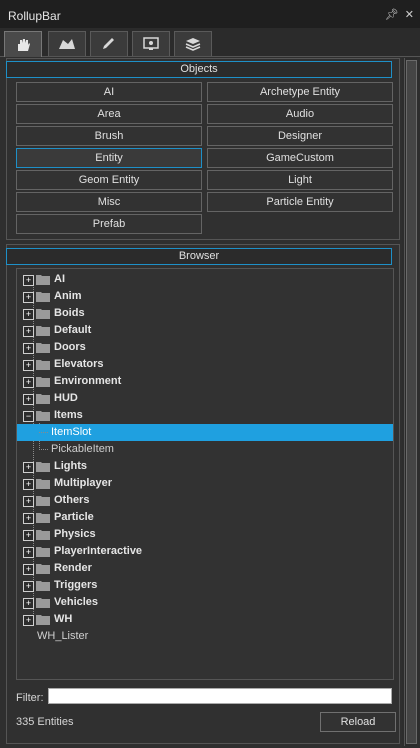  What do you see at coordinates (210, 14) in the screenshot?
I see `title-bar: RollupBar 📌︎ ✕` at bounding box center [210, 14].